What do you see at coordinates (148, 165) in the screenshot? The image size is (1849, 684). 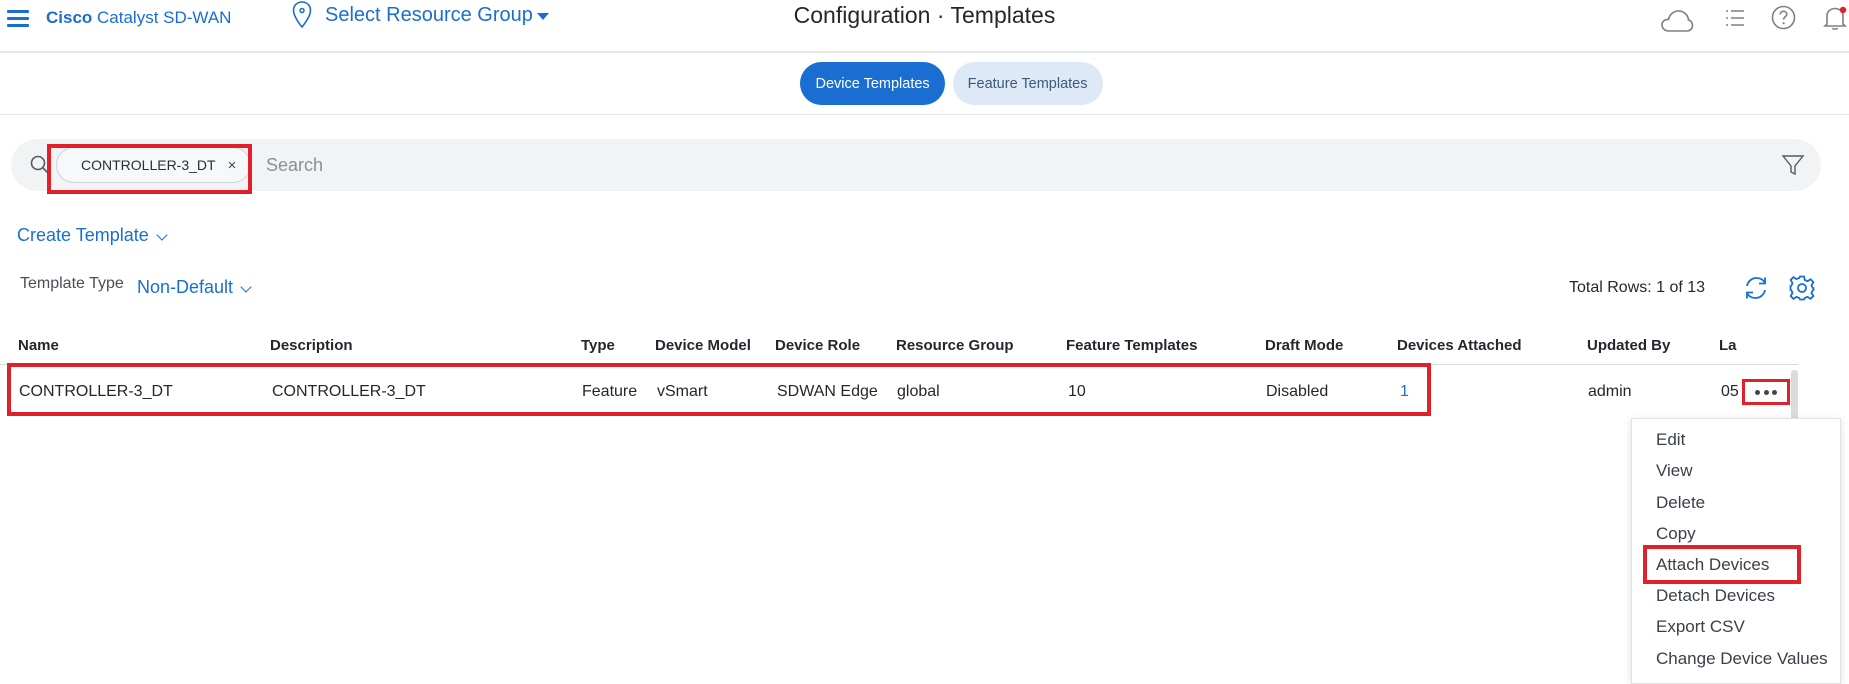 I see `filter-chip-label: CONTROLLER-3_DT` at bounding box center [148, 165].